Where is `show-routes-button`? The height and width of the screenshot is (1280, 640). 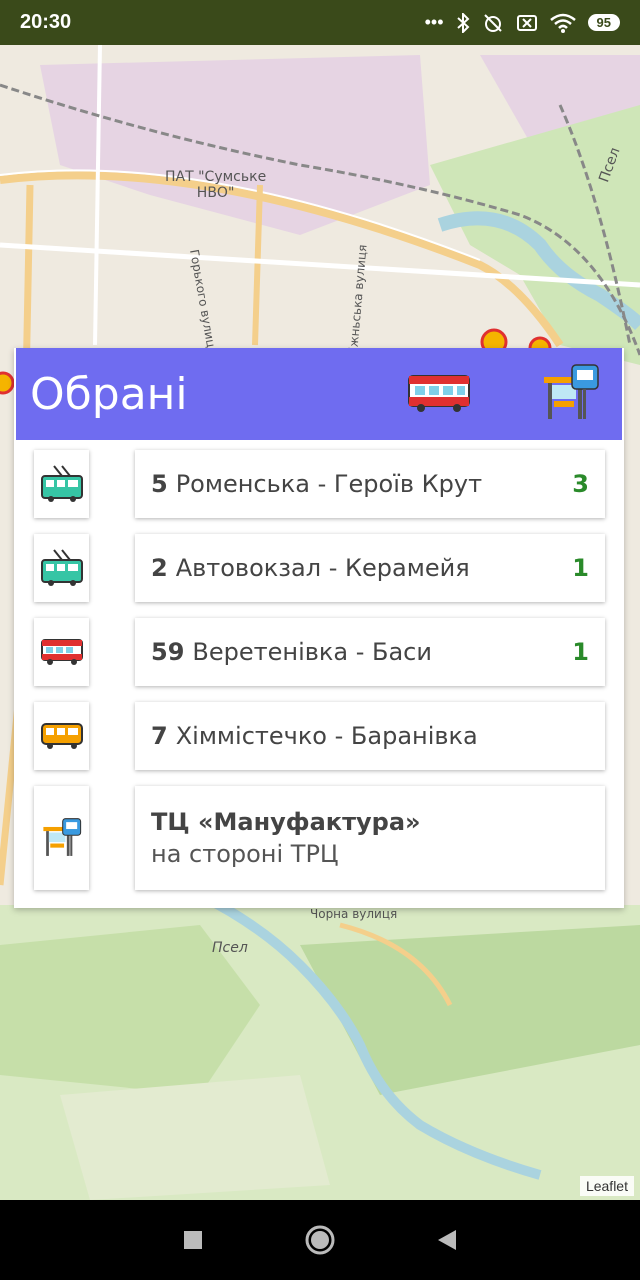 show-routes-button is located at coordinates (439, 393).